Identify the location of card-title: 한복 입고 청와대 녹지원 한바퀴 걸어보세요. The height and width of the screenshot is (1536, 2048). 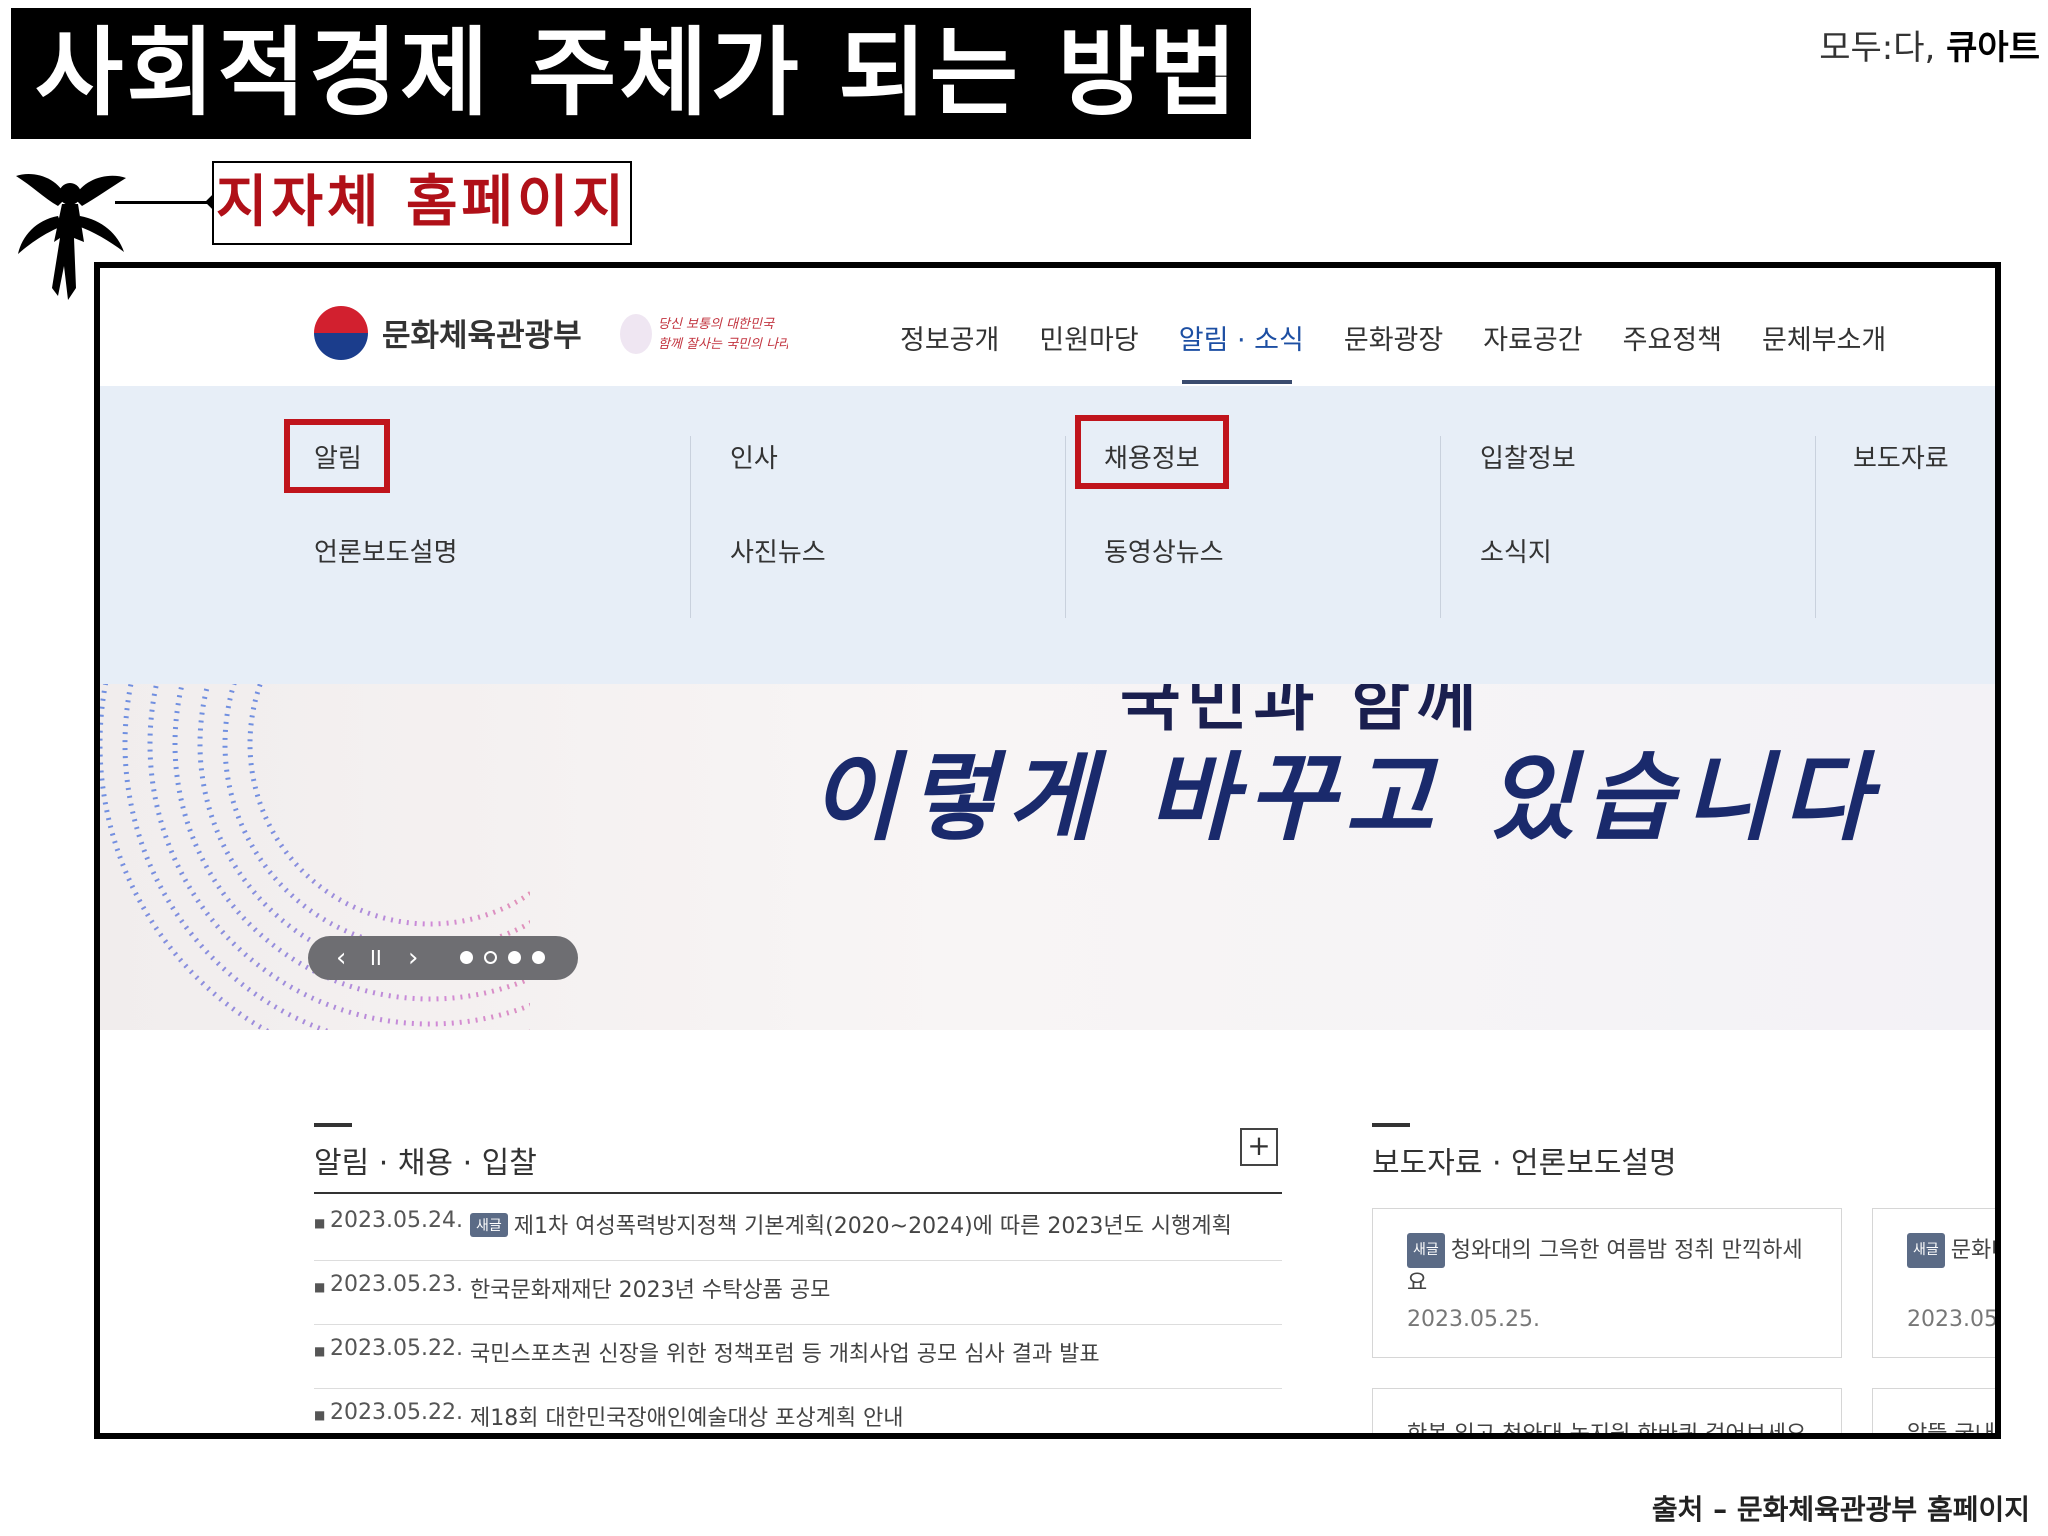
(1607, 1426).